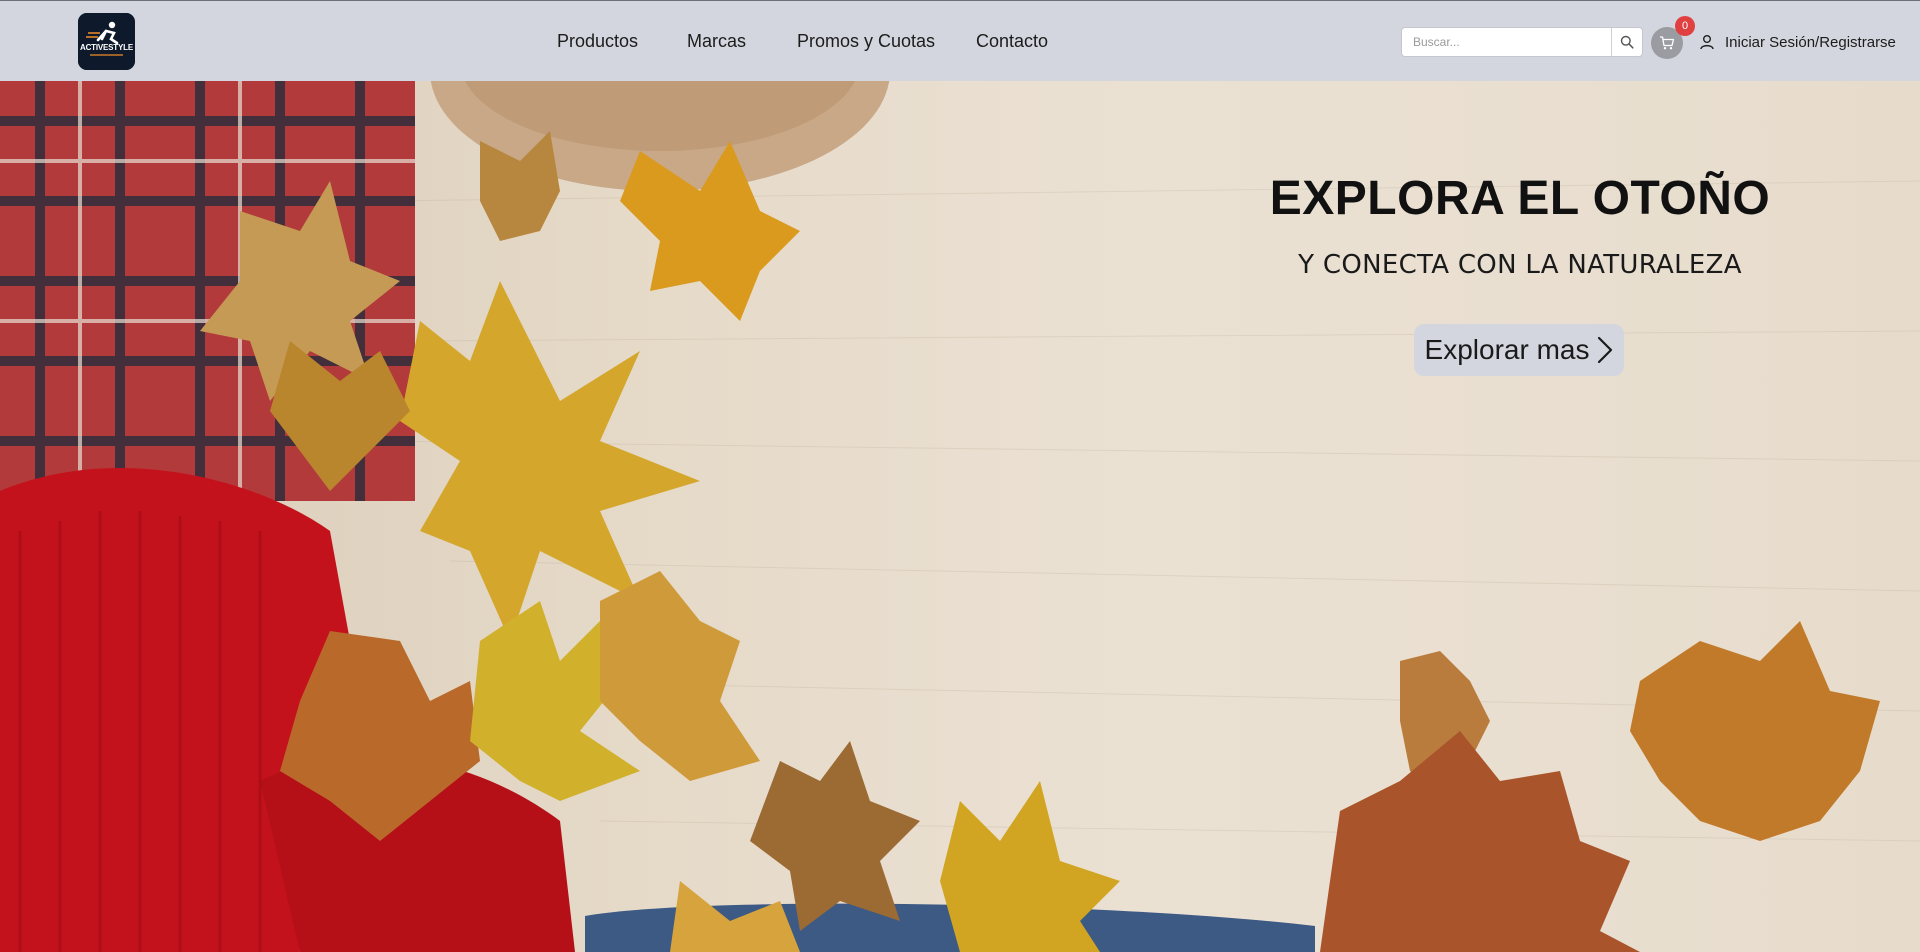 The width and height of the screenshot is (1920, 952). Describe the element at coordinates (1667, 43) in the screenshot. I see `cart-icon` at that location.